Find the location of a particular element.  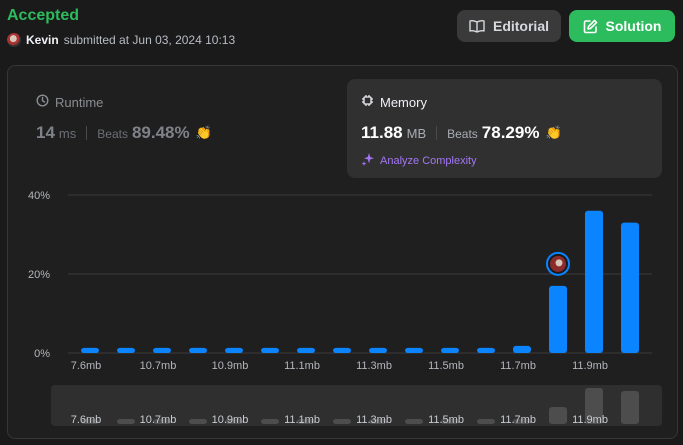

x-tick-label: 11.3mb is located at coordinates (374, 366).